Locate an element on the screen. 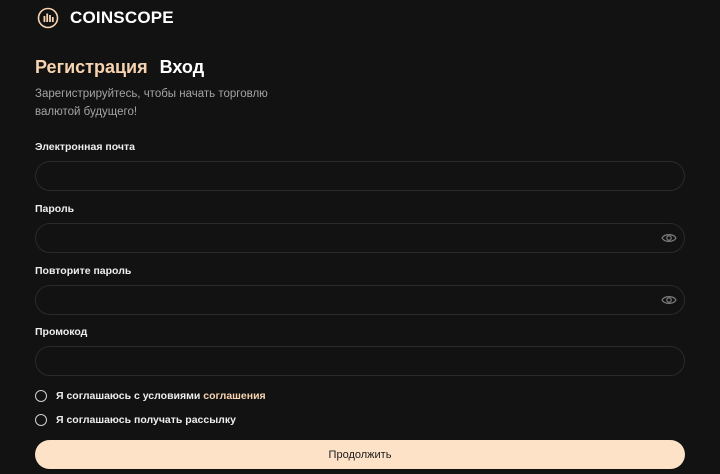  promo-label: Промокод is located at coordinates (61, 332).